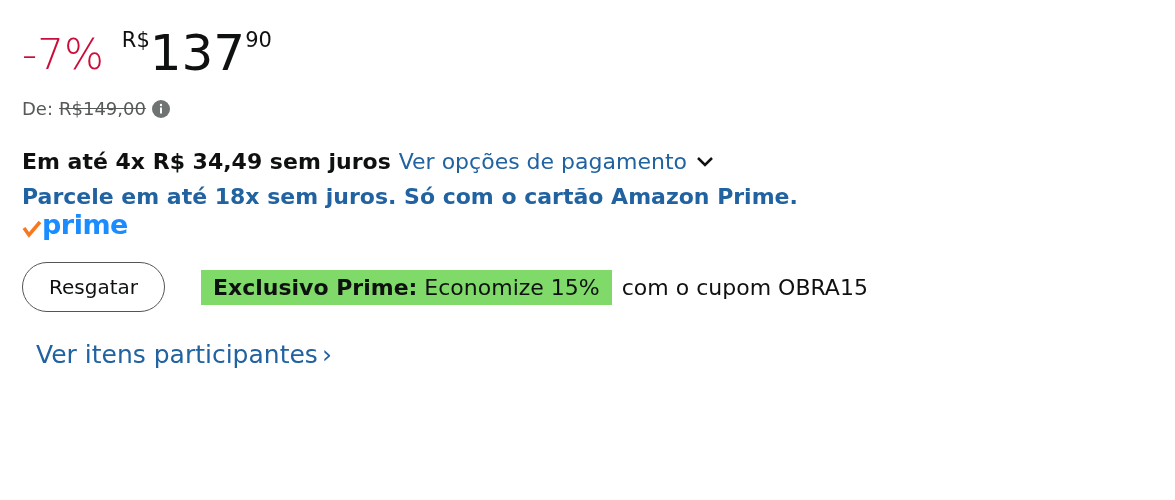 Image resolution: width=1175 pixels, height=500 pixels. I want to click on chevron-down-icon, so click(705, 161).